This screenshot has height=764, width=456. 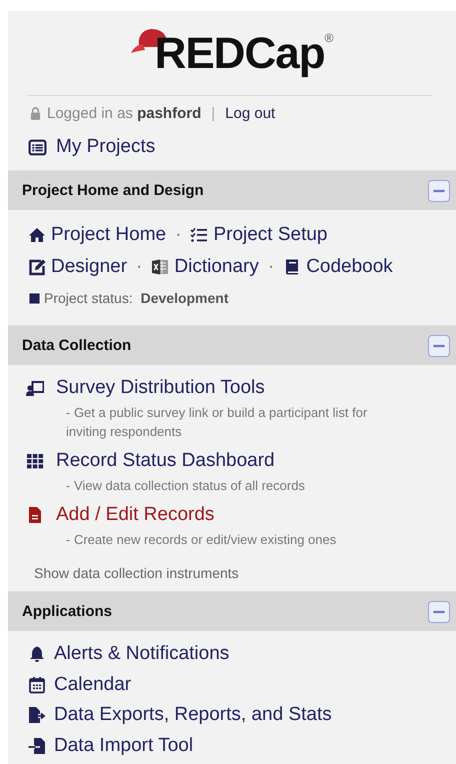 What do you see at coordinates (136, 298) in the screenshot?
I see `project-status: Project status: Development` at bounding box center [136, 298].